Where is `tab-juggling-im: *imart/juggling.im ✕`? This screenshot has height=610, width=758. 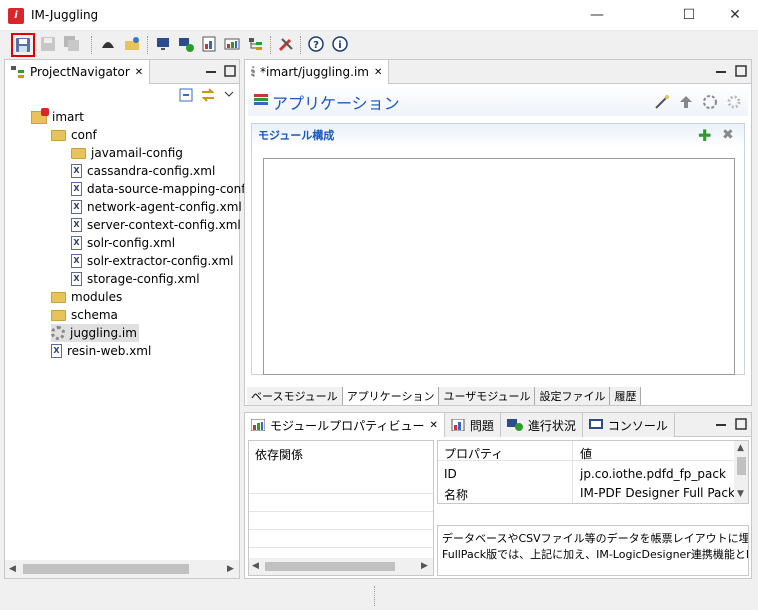
tab-juggling-im: *imart/juggling.im ✕ is located at coordinates (317, 72).